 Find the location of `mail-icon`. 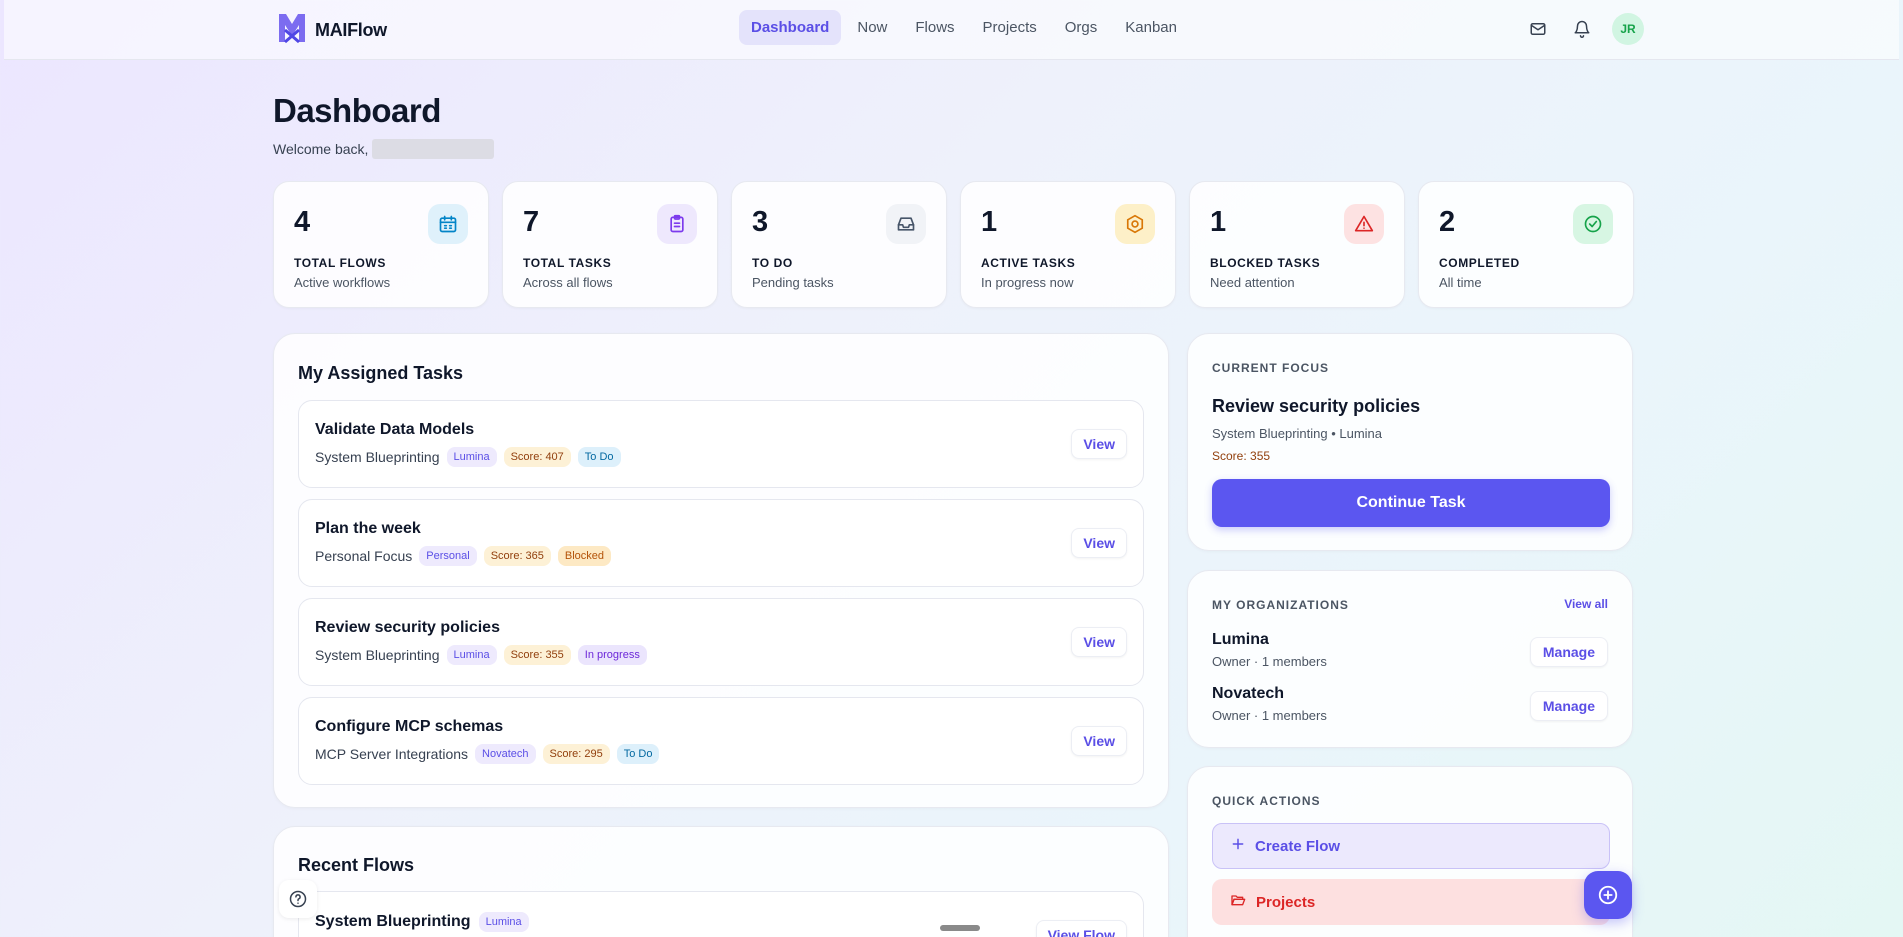

mail-icon is located at coordinates (1538, 29).